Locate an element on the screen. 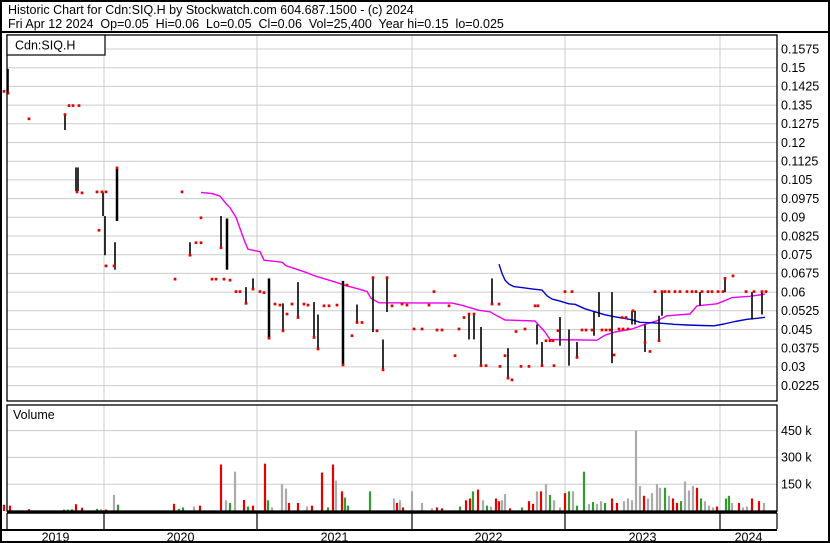 Image resolution: width=830 pixels, height=543 pixels. price-tick-label: 0.0675 is located at coordinates (800, 274).